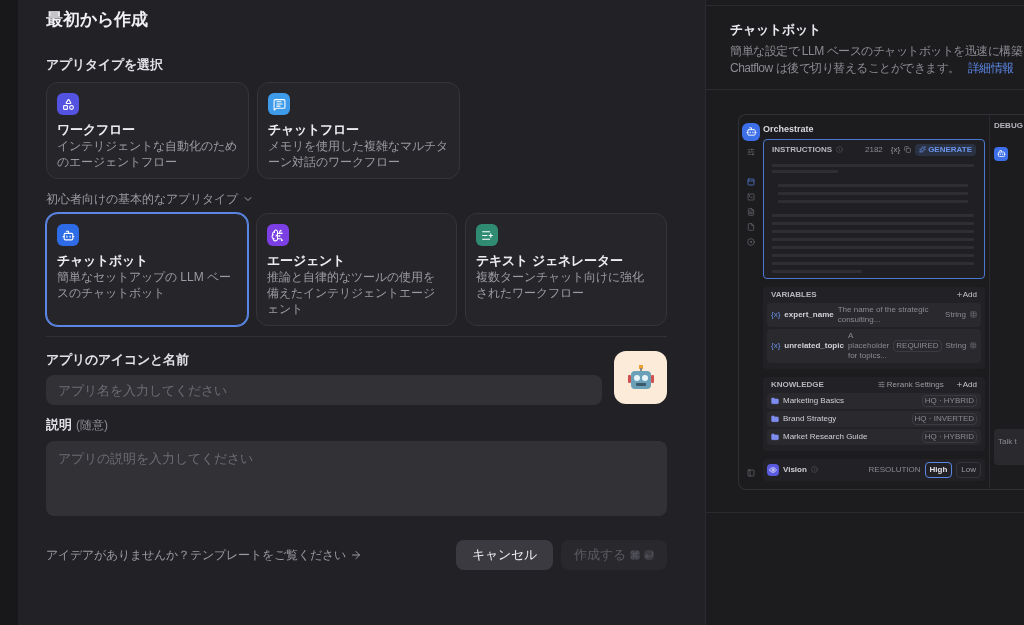  Describe the element at coordinates (306, 260) in the screenshot. I see `app-type-title: エージェント` at that location.